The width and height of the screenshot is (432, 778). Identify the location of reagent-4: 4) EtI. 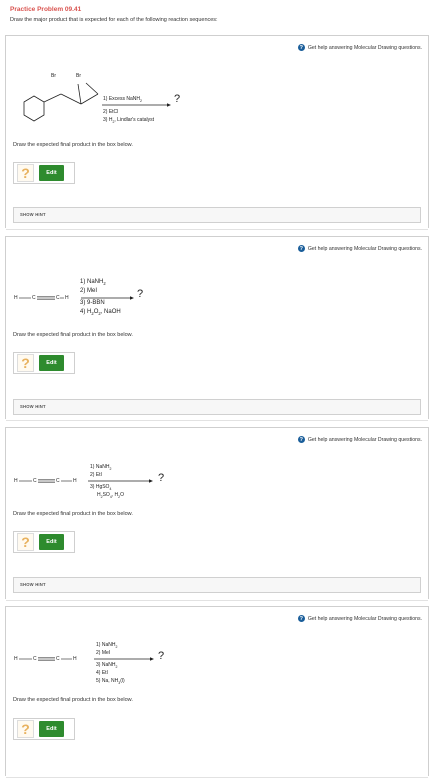
(102, 673).